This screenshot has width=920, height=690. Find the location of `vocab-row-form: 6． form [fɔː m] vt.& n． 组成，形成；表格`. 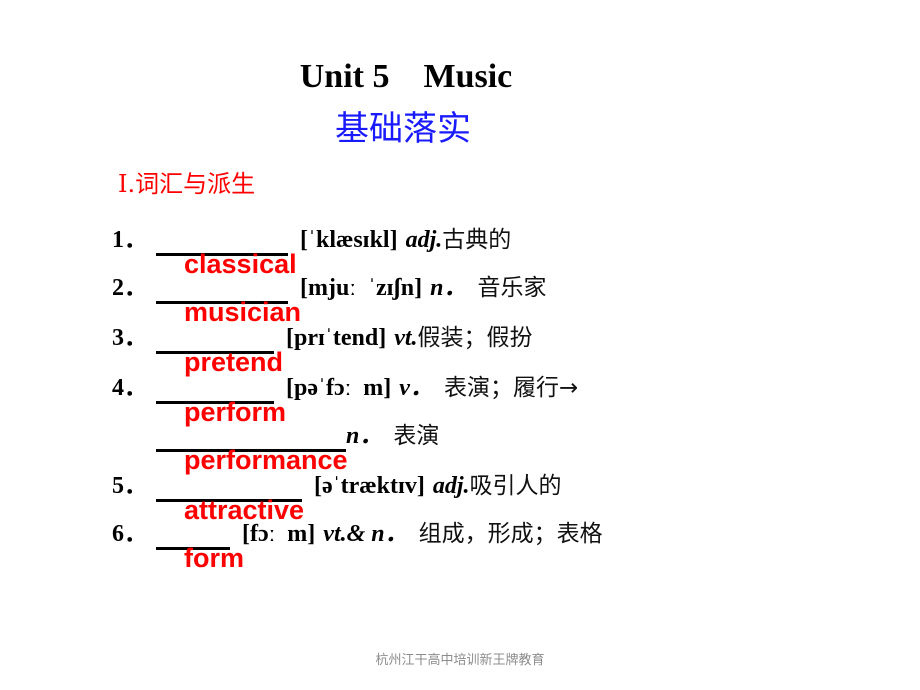

vocab-row-form: 6． form [fɔː m] vt.& n． 组成，形成；表格 is located at coordinates (357, 539).